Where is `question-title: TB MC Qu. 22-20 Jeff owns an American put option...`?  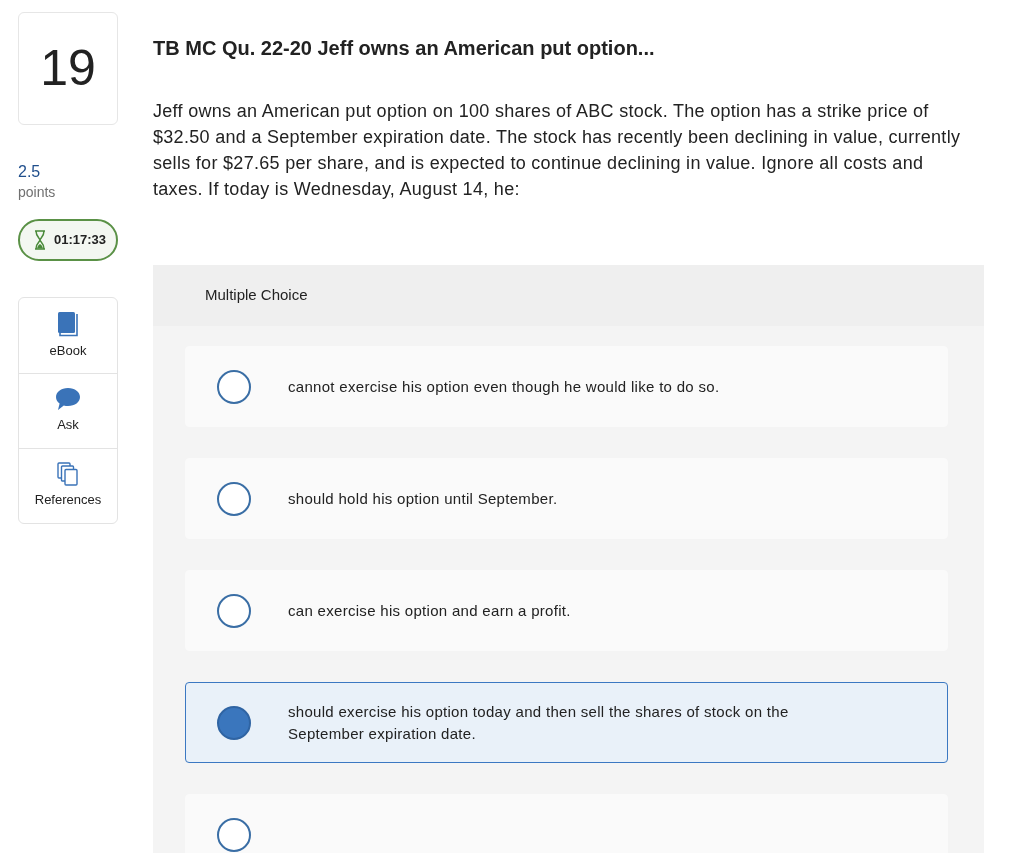 question-title: TB MC Qu. 22-20 Jeff owns an American put option... is located at coordinates (404, 48).